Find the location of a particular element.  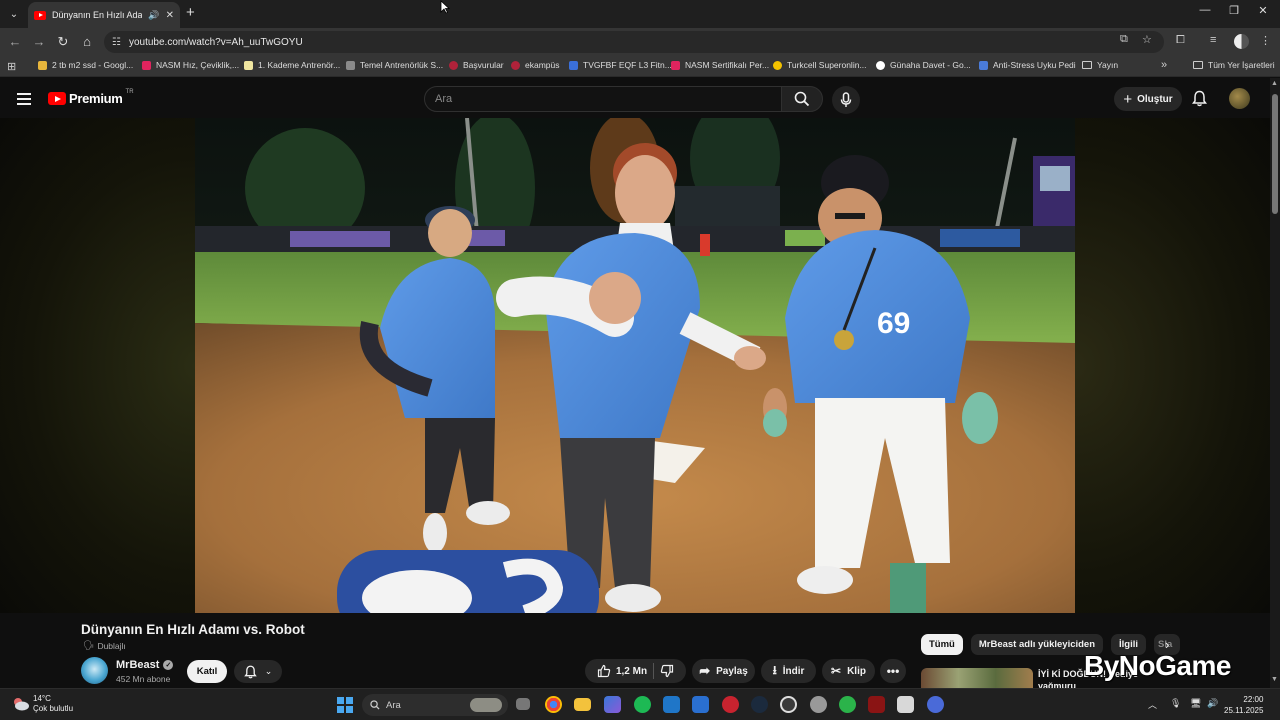

scroll-down-icon: ▼ is located at coordinates (1274, 679).